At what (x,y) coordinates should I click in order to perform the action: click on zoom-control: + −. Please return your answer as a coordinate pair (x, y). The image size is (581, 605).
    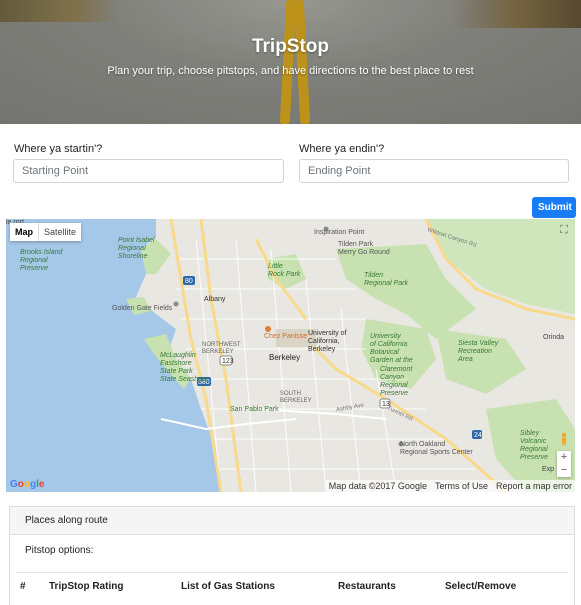
    Looking at the image, I should click on (564, 464).